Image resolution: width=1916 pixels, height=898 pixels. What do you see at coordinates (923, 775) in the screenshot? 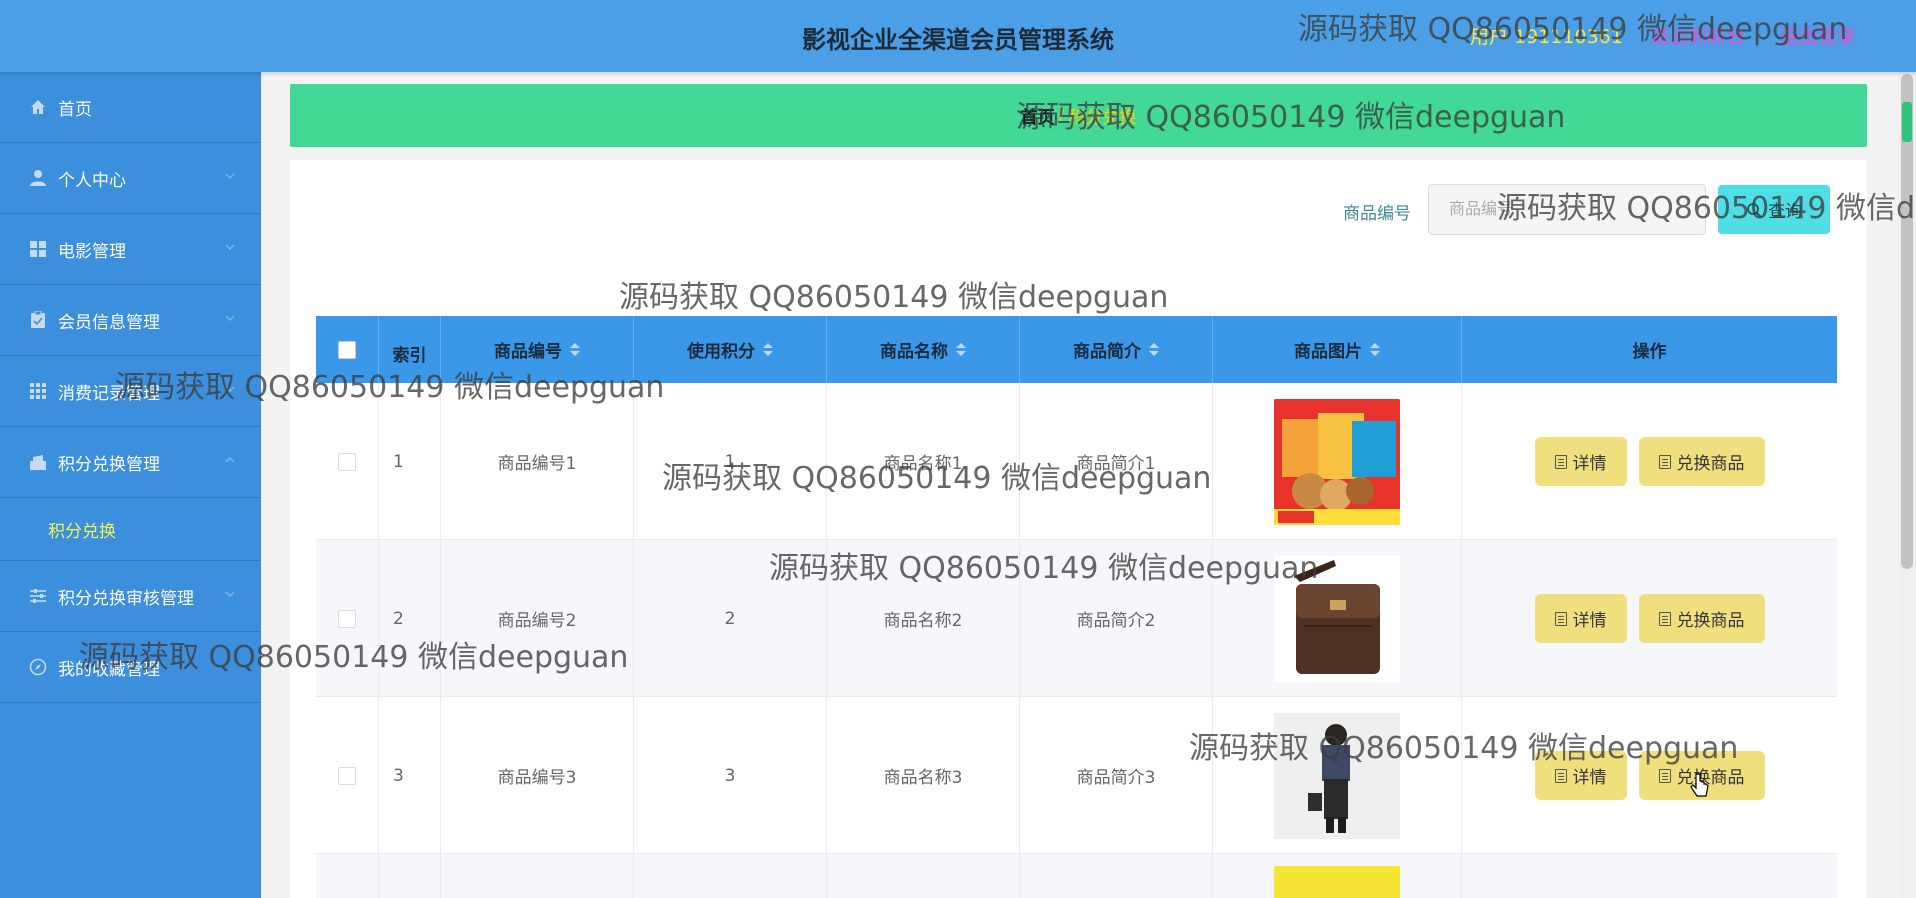
I see `row-name: 商品名称3` at bounding box center [923, 775].